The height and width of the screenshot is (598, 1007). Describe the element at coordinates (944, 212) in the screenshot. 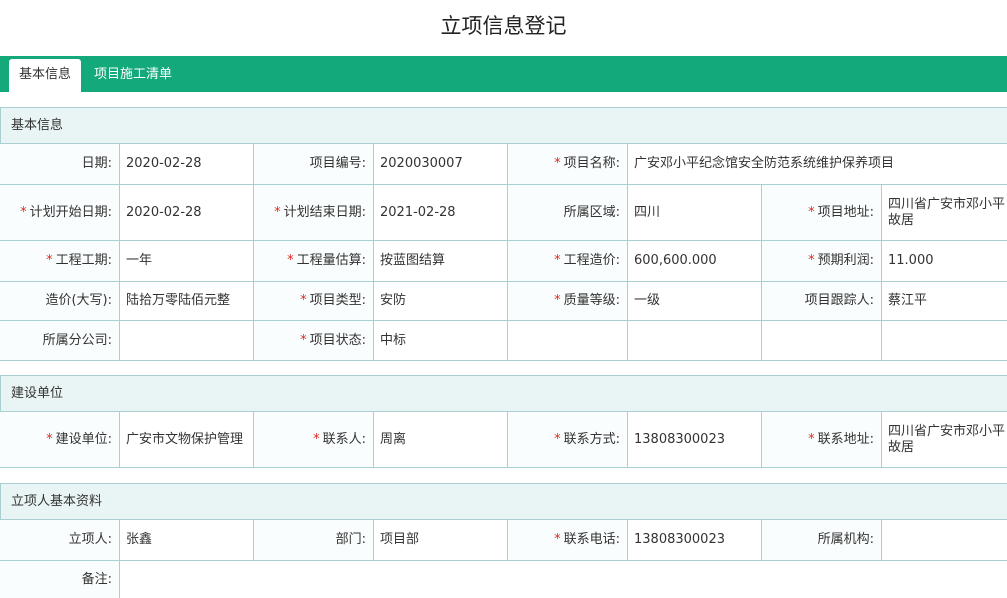

I see `address-field: 四川省广安市邓小平故居` at that location.